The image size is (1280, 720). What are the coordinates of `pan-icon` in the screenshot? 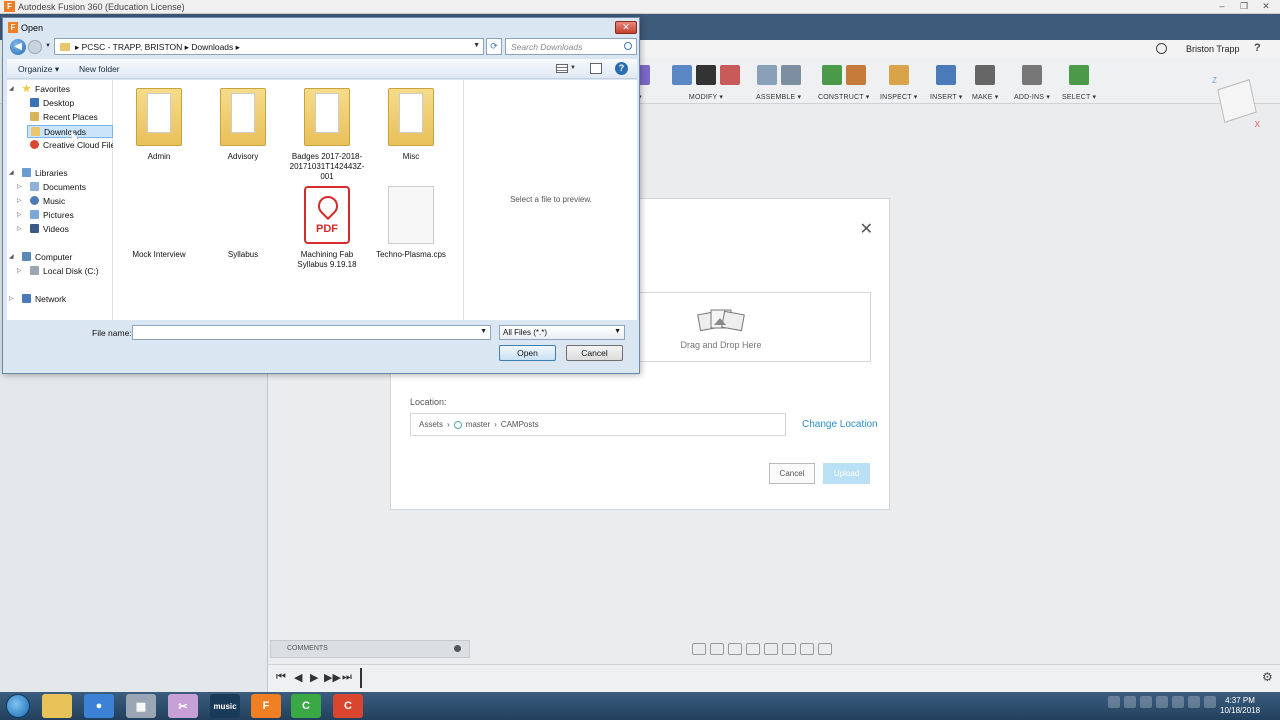 It's located at (735, 649).